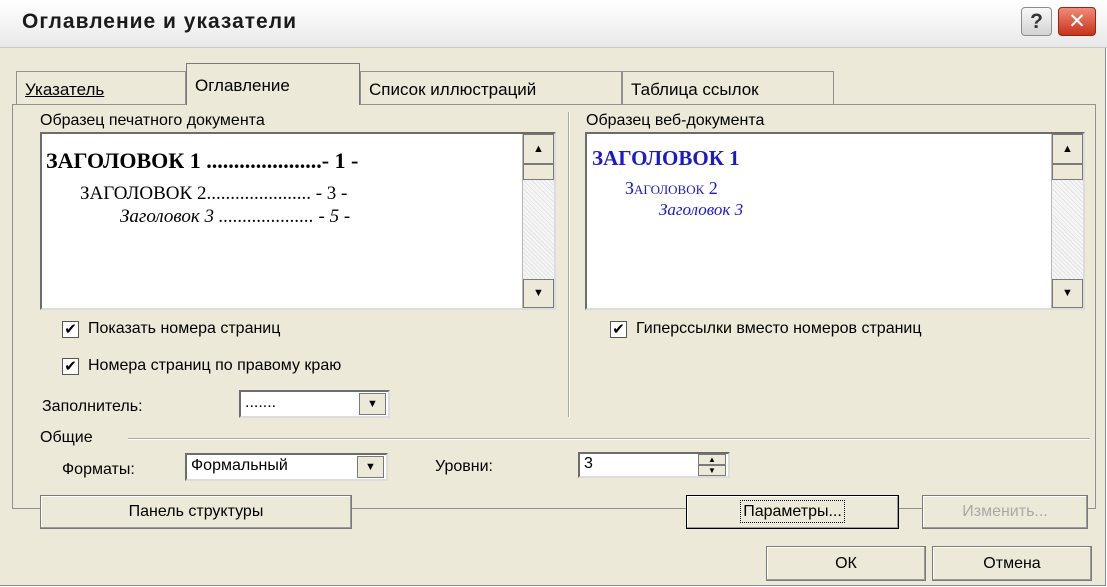 The image size is (1107, 587). I want to click on ok-label: ОК, so click(846, 563).